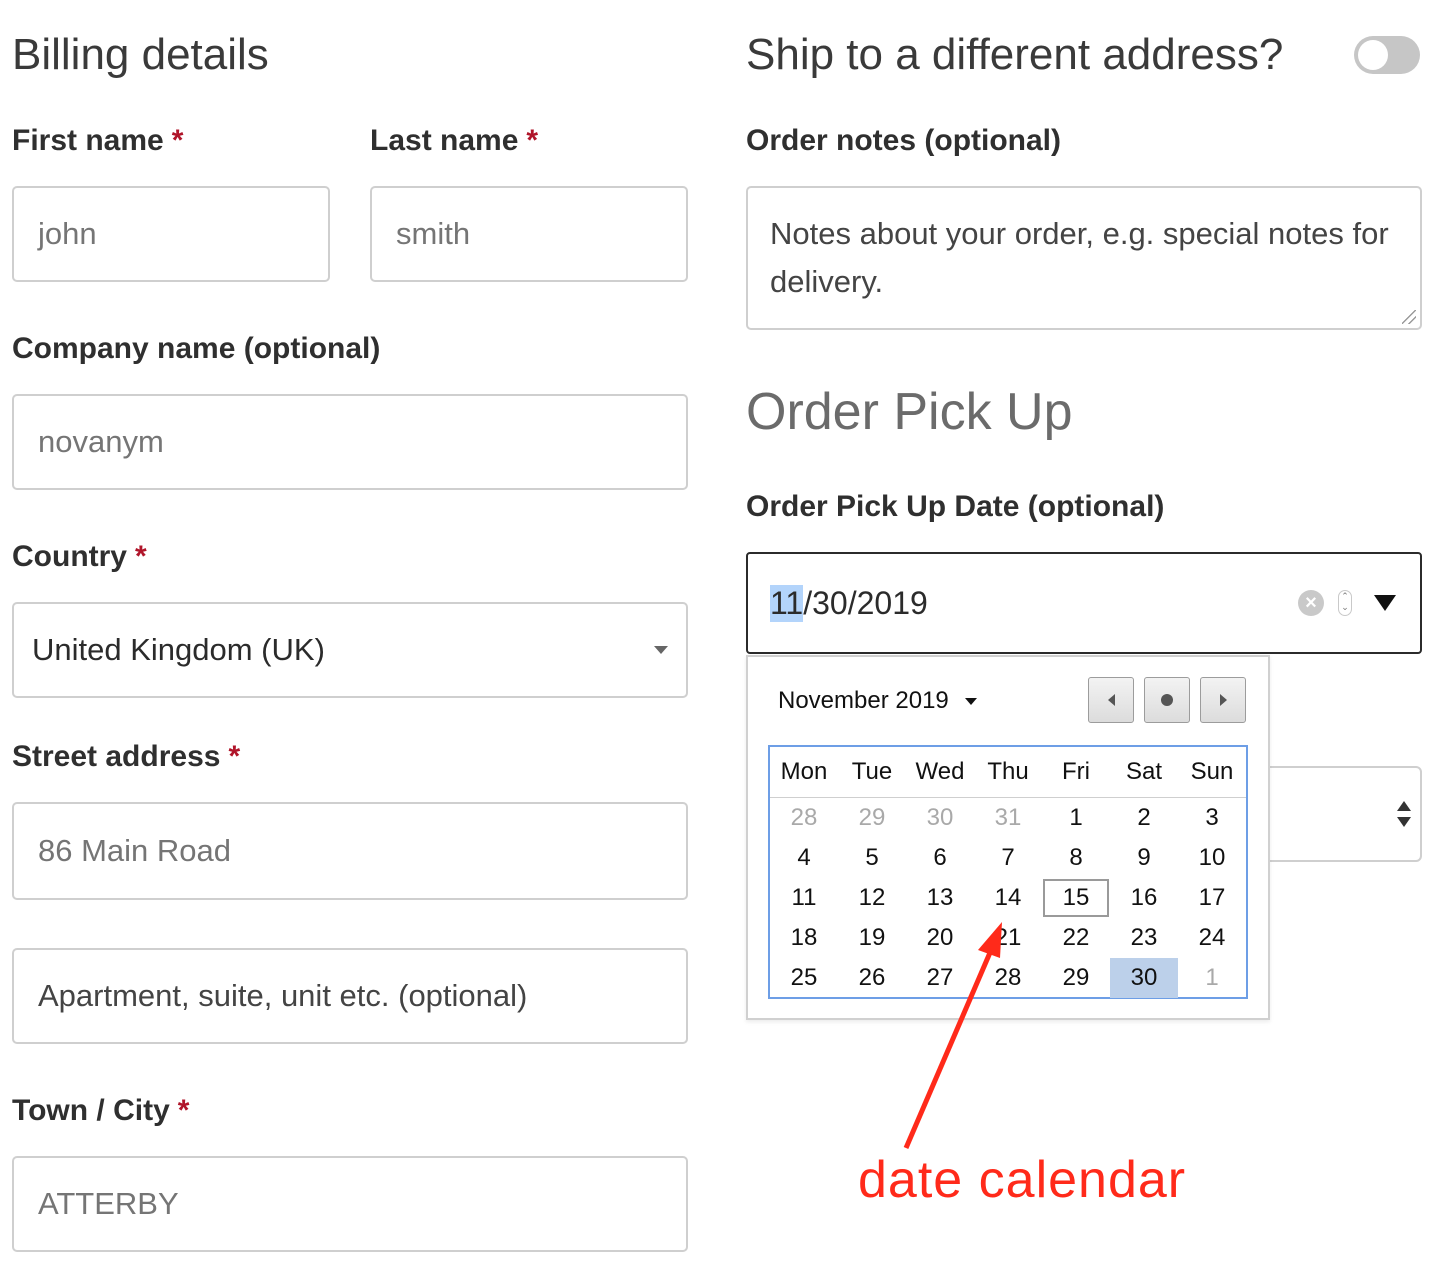  Describe the element at coordinates (990, 940) in the screenshot. I see `annotation-arrow-head` at that location.